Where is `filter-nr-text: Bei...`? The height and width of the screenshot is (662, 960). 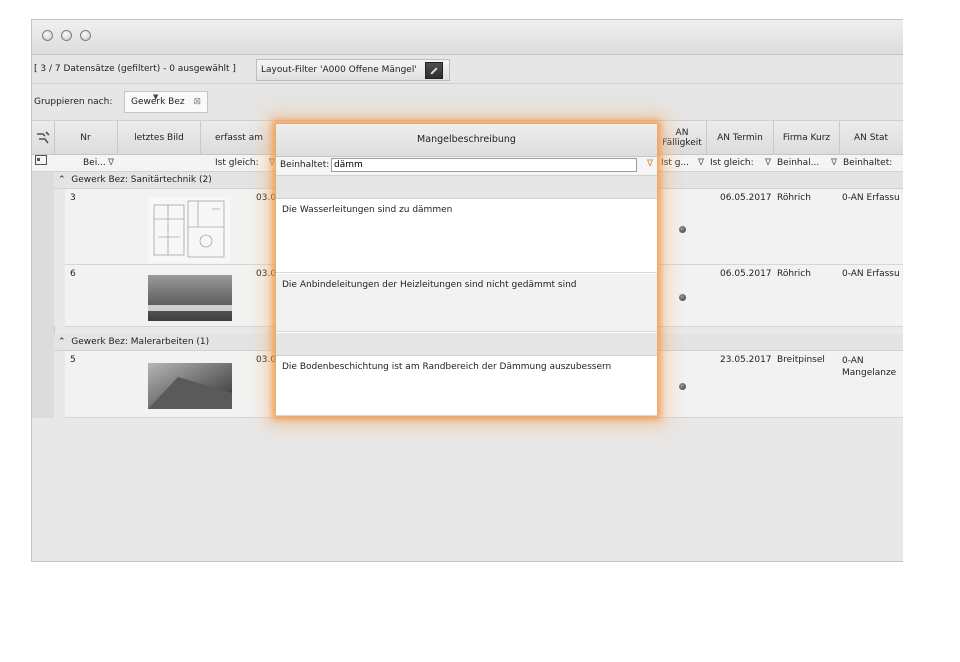 filter-nr-text: Bei... is located at coordinates (94, 163).